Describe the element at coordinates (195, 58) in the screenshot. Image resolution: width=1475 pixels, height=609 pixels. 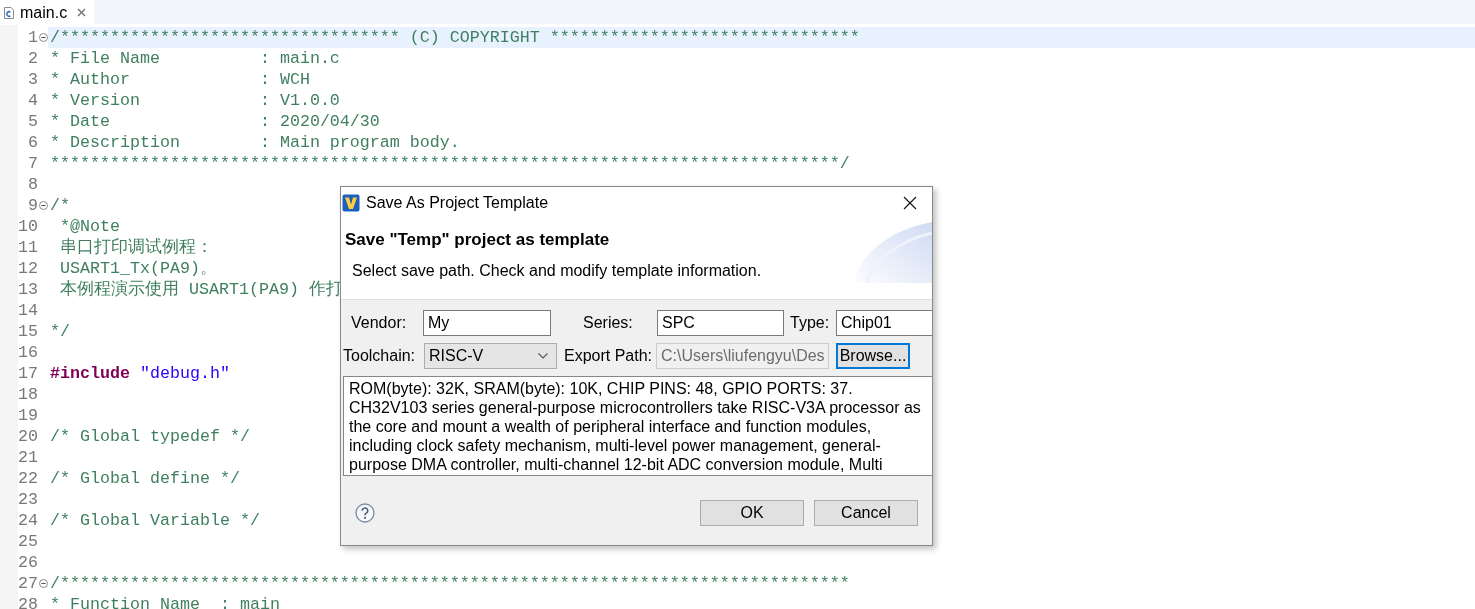
I see `code-line: * File Name : main.c` at that location.